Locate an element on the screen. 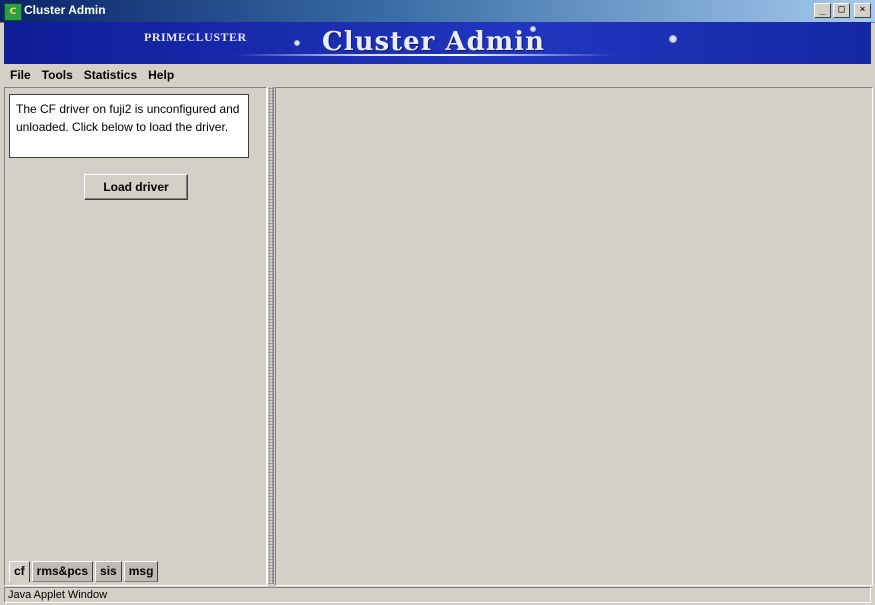 The height and width of the screenshot is (605, 875). tab-sis: sis is located at coordinates (108, 571).